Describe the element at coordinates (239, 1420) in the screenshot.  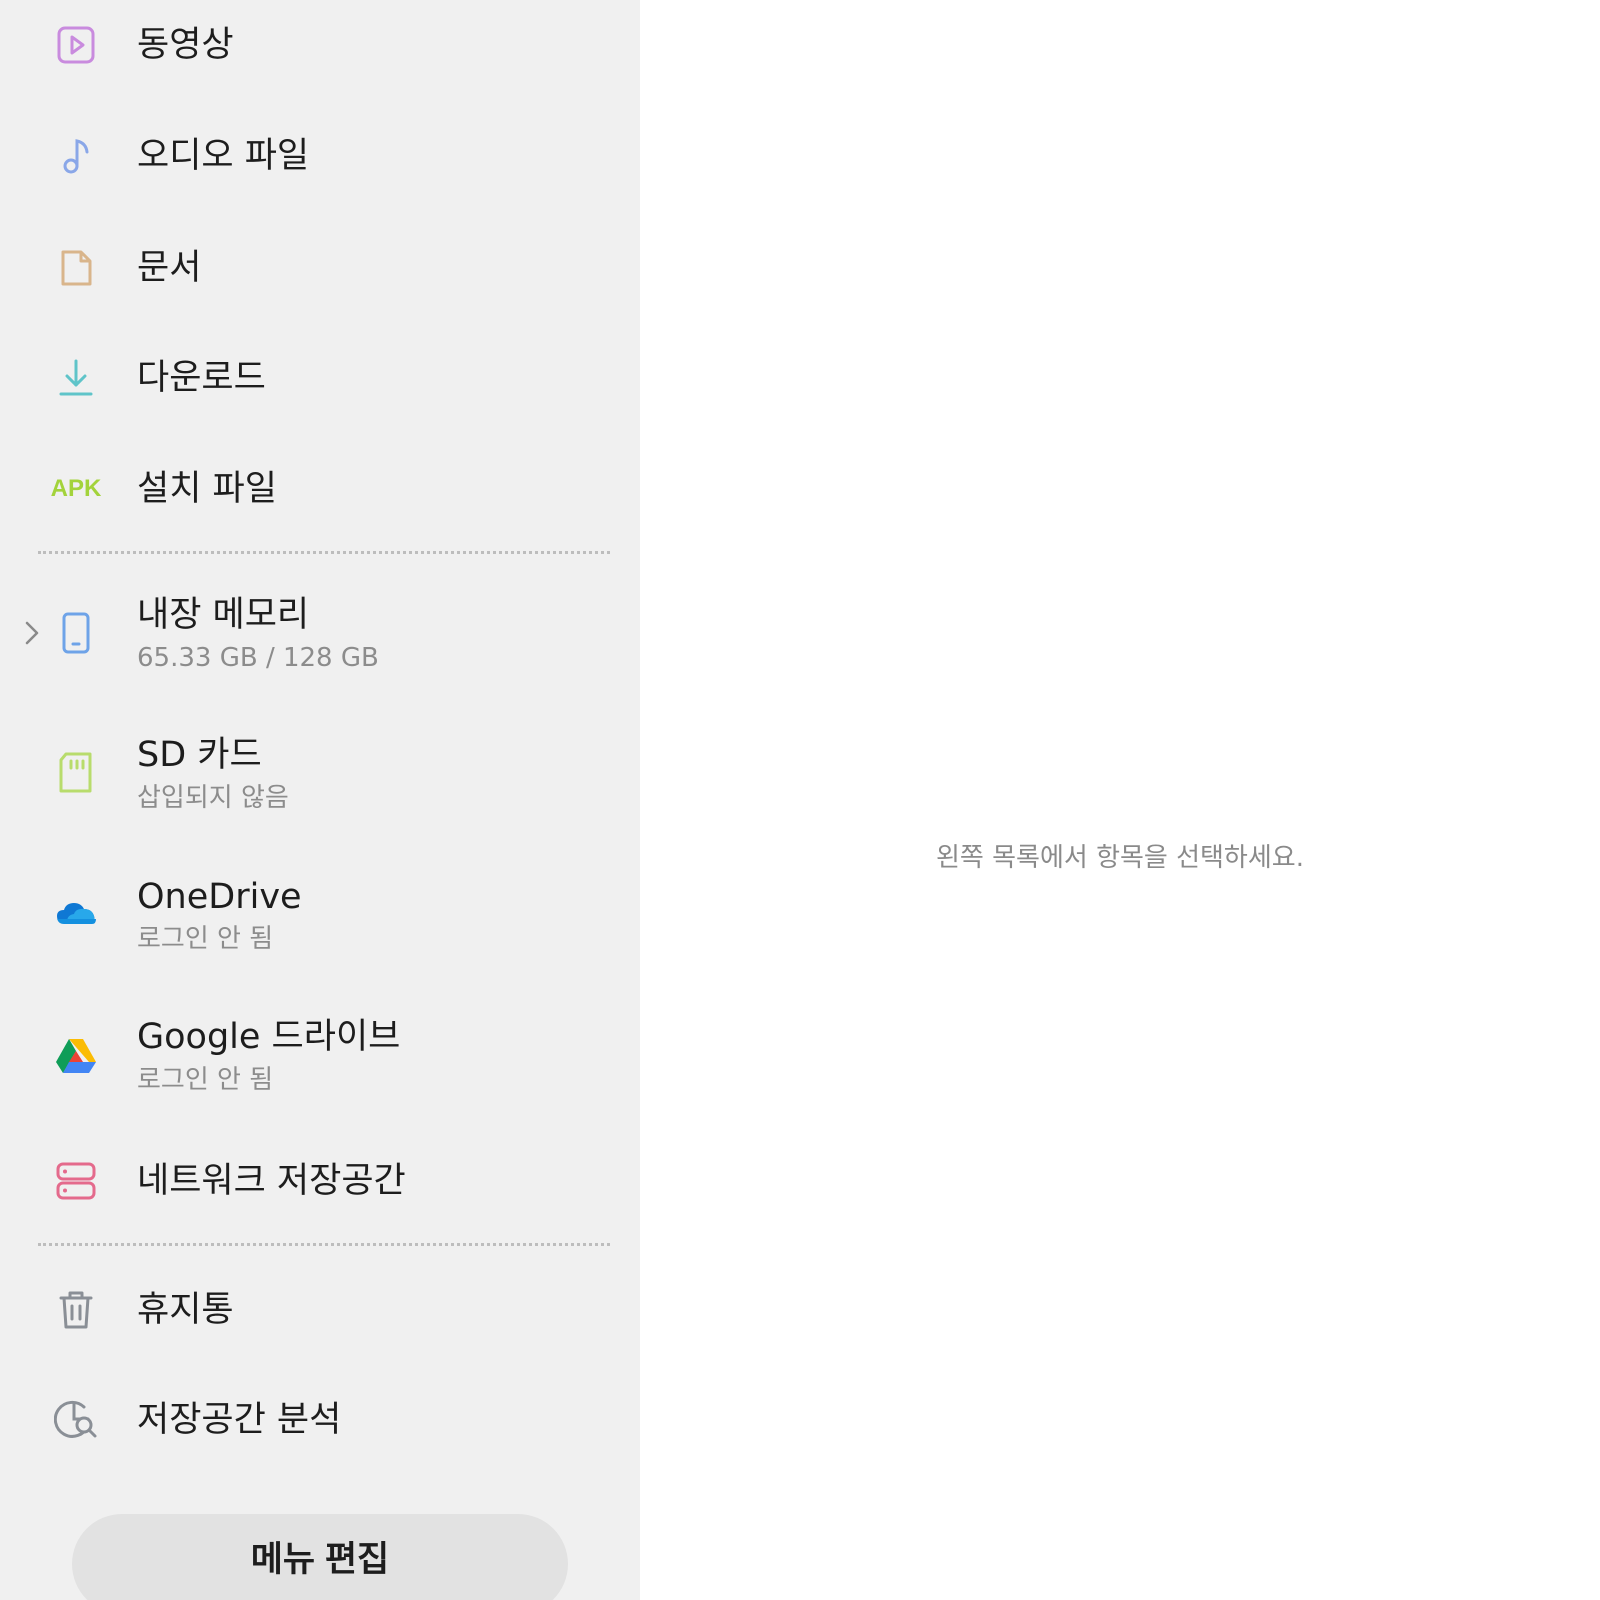
I see `sidebar-item-label: 저장공간 분석` at that location.